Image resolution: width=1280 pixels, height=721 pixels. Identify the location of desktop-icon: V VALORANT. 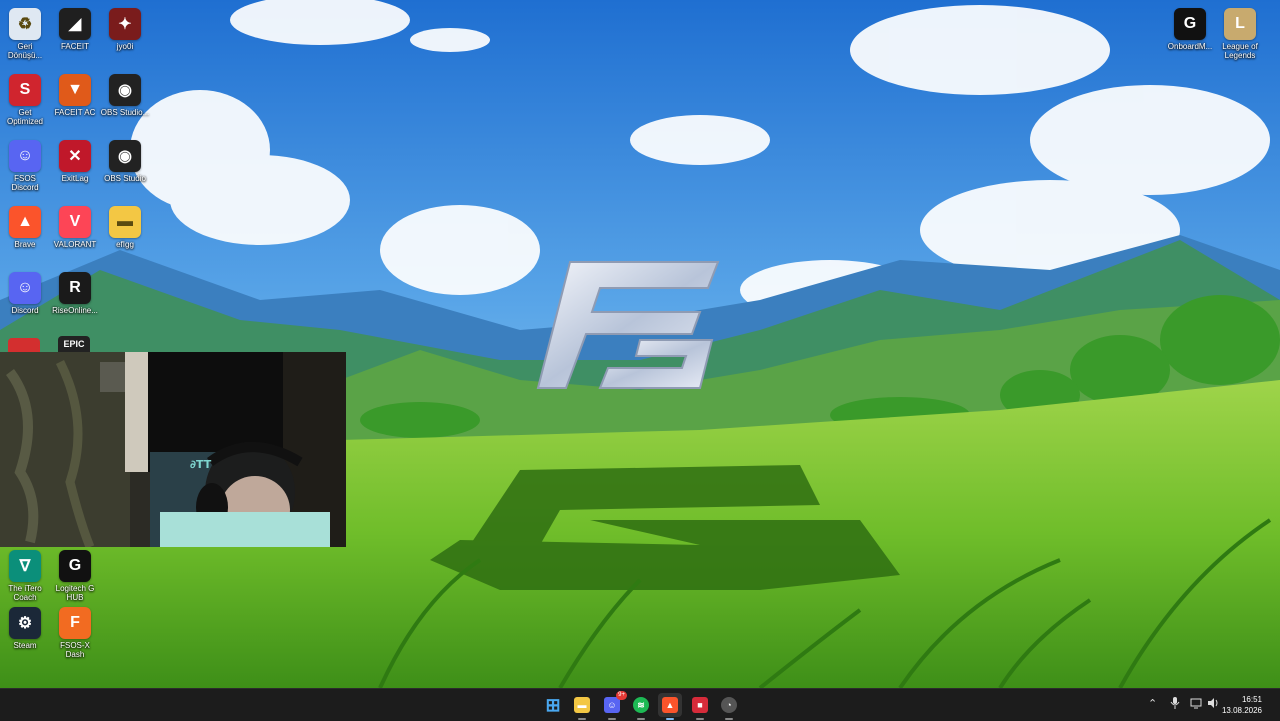
(75, 233).